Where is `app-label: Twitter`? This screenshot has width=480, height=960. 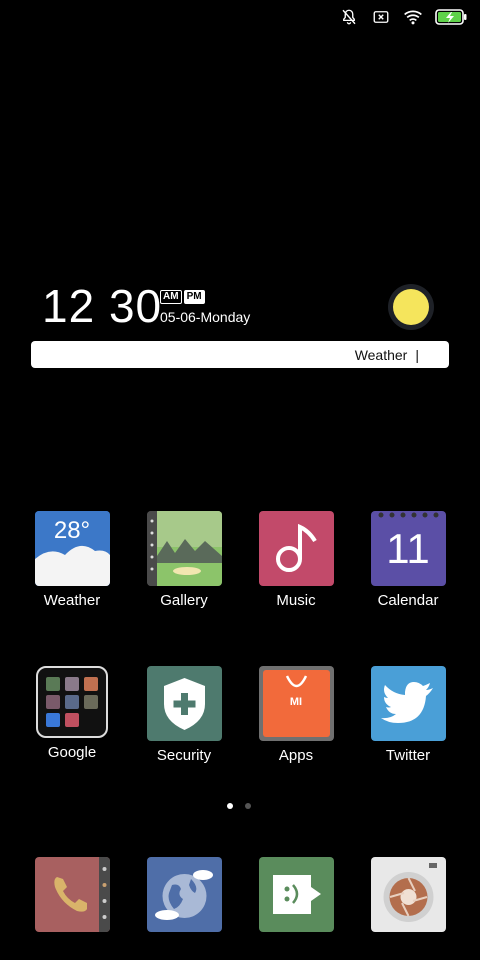 app-label: Twitter is located at coordinates (408, 755).